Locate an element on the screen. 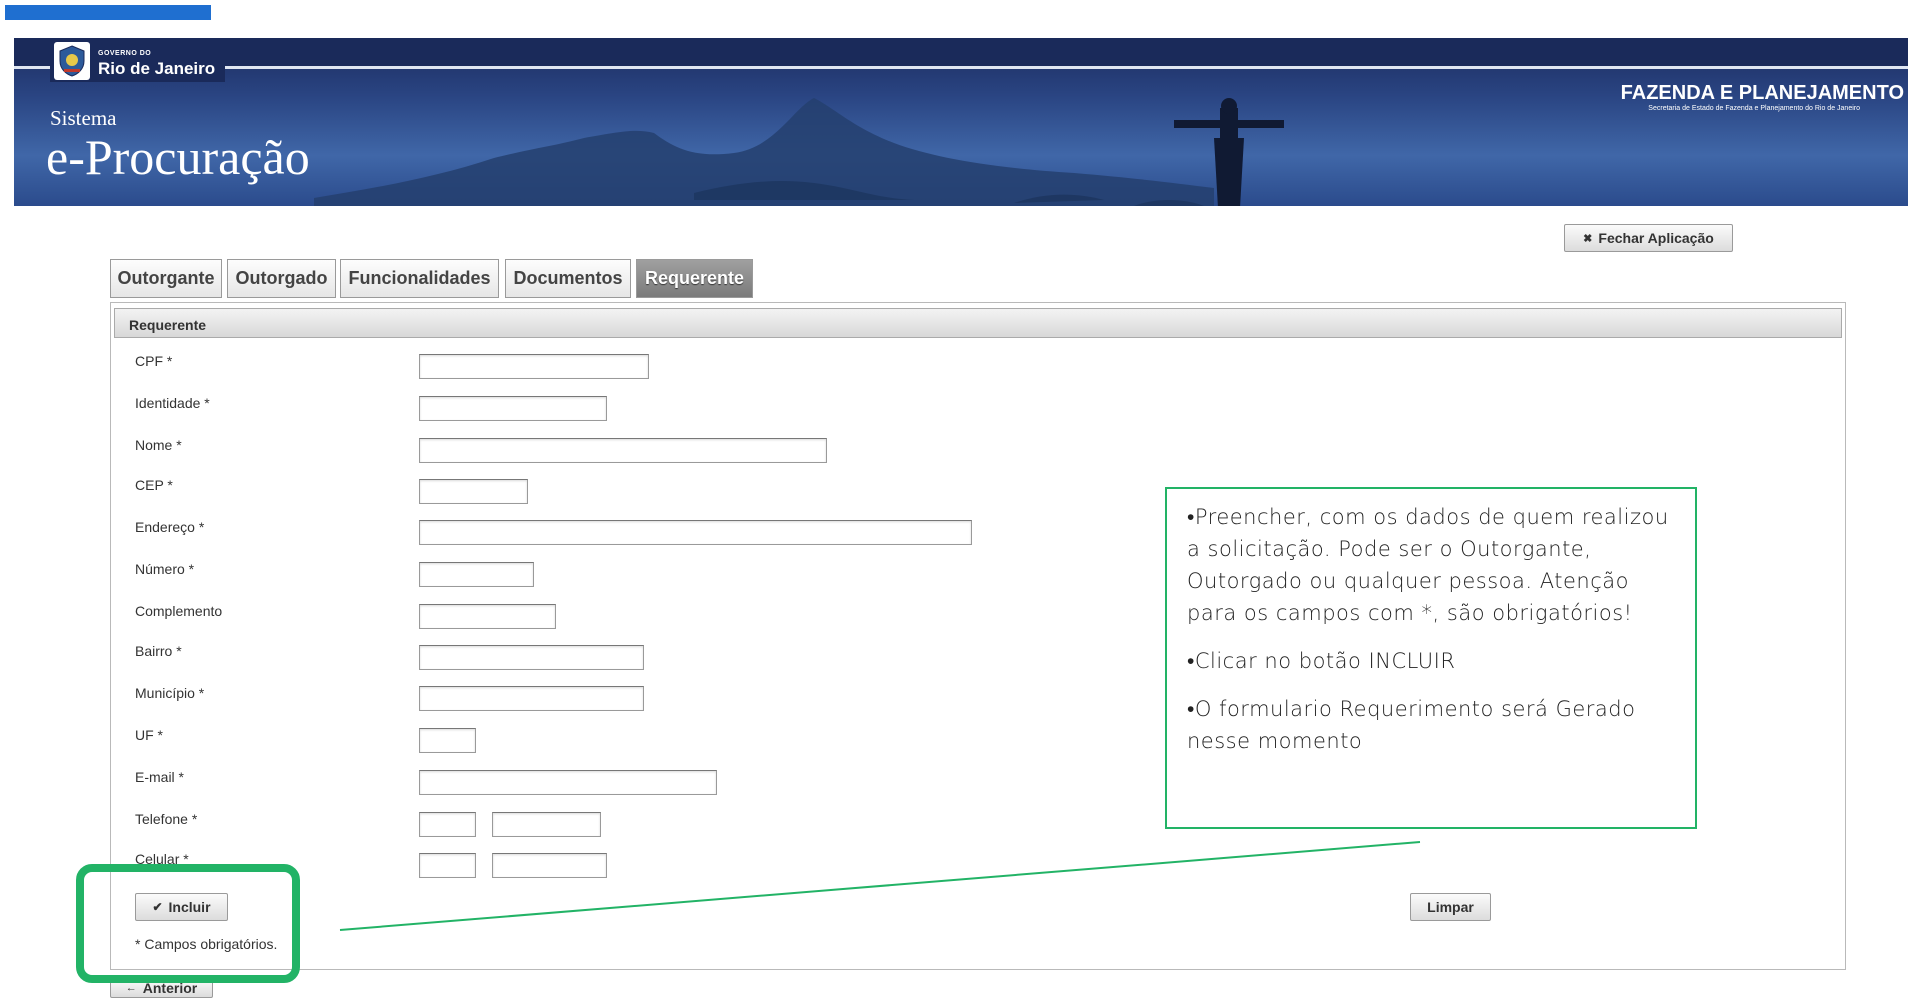 This screenshot has height=998, width=1908. christ-statue-illustration is located at coordinates (1229, 152).